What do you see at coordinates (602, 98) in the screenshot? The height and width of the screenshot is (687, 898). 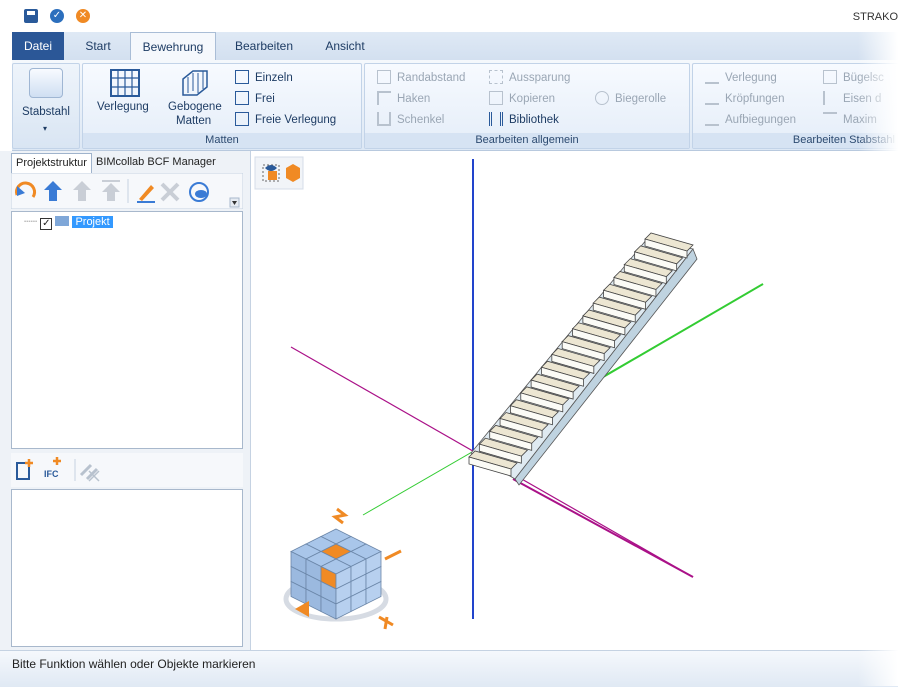 I see `bending-roll-icon` at bounding box center [602, 98].